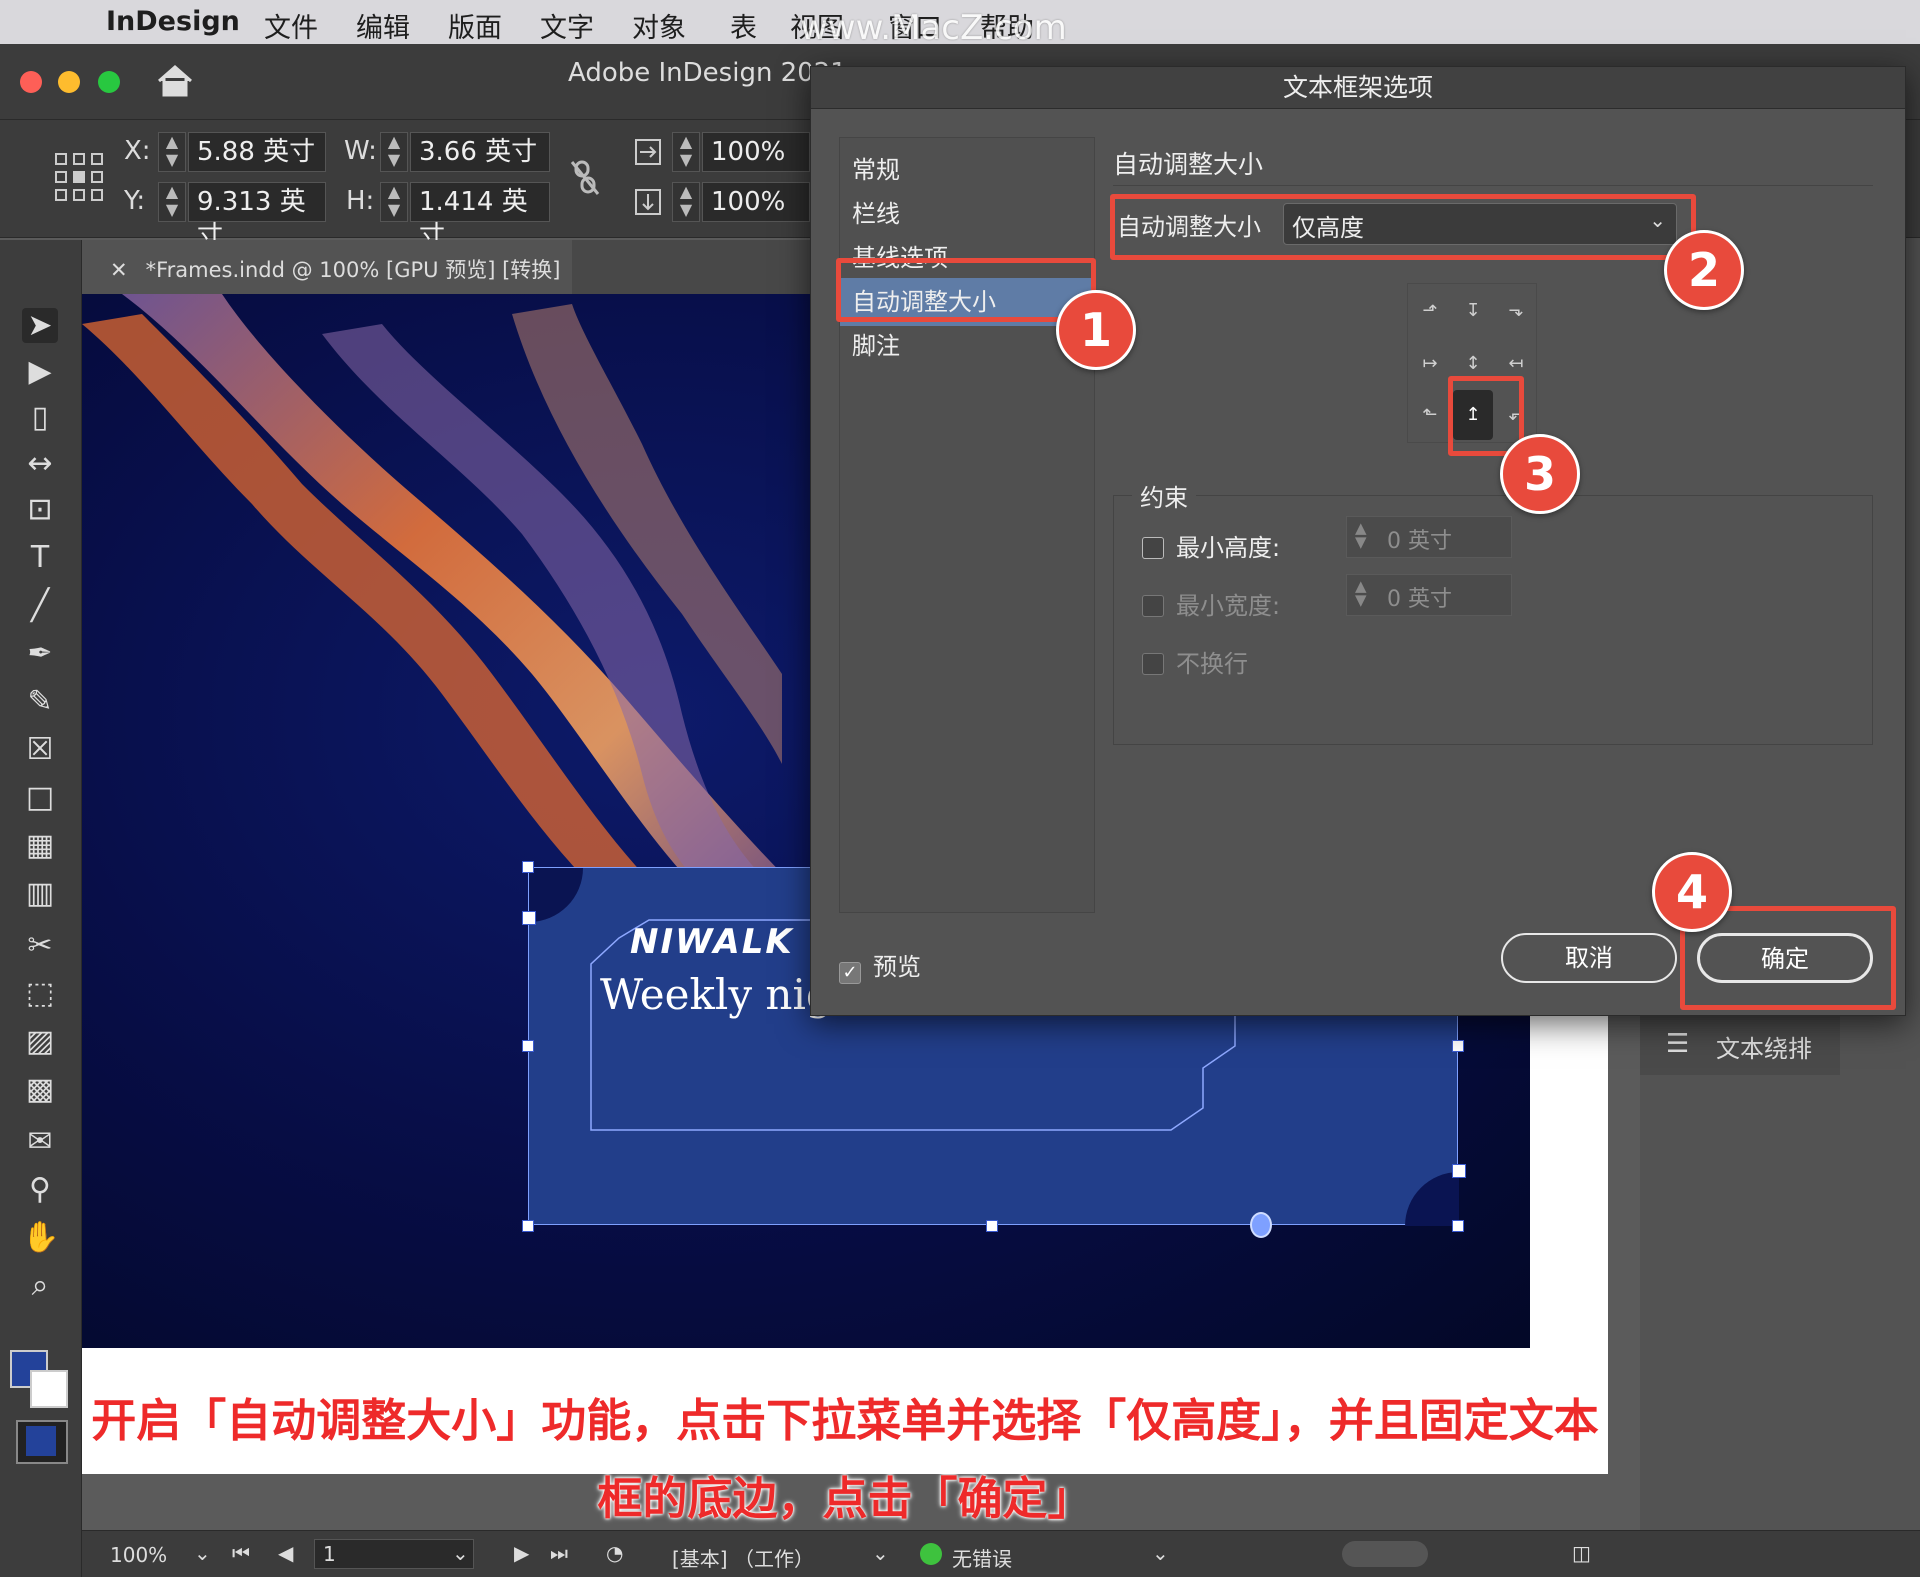  Describe the element at coordinates (40, 509) in the screenshot. I see `content-collector-icon: ⊡` at that location.